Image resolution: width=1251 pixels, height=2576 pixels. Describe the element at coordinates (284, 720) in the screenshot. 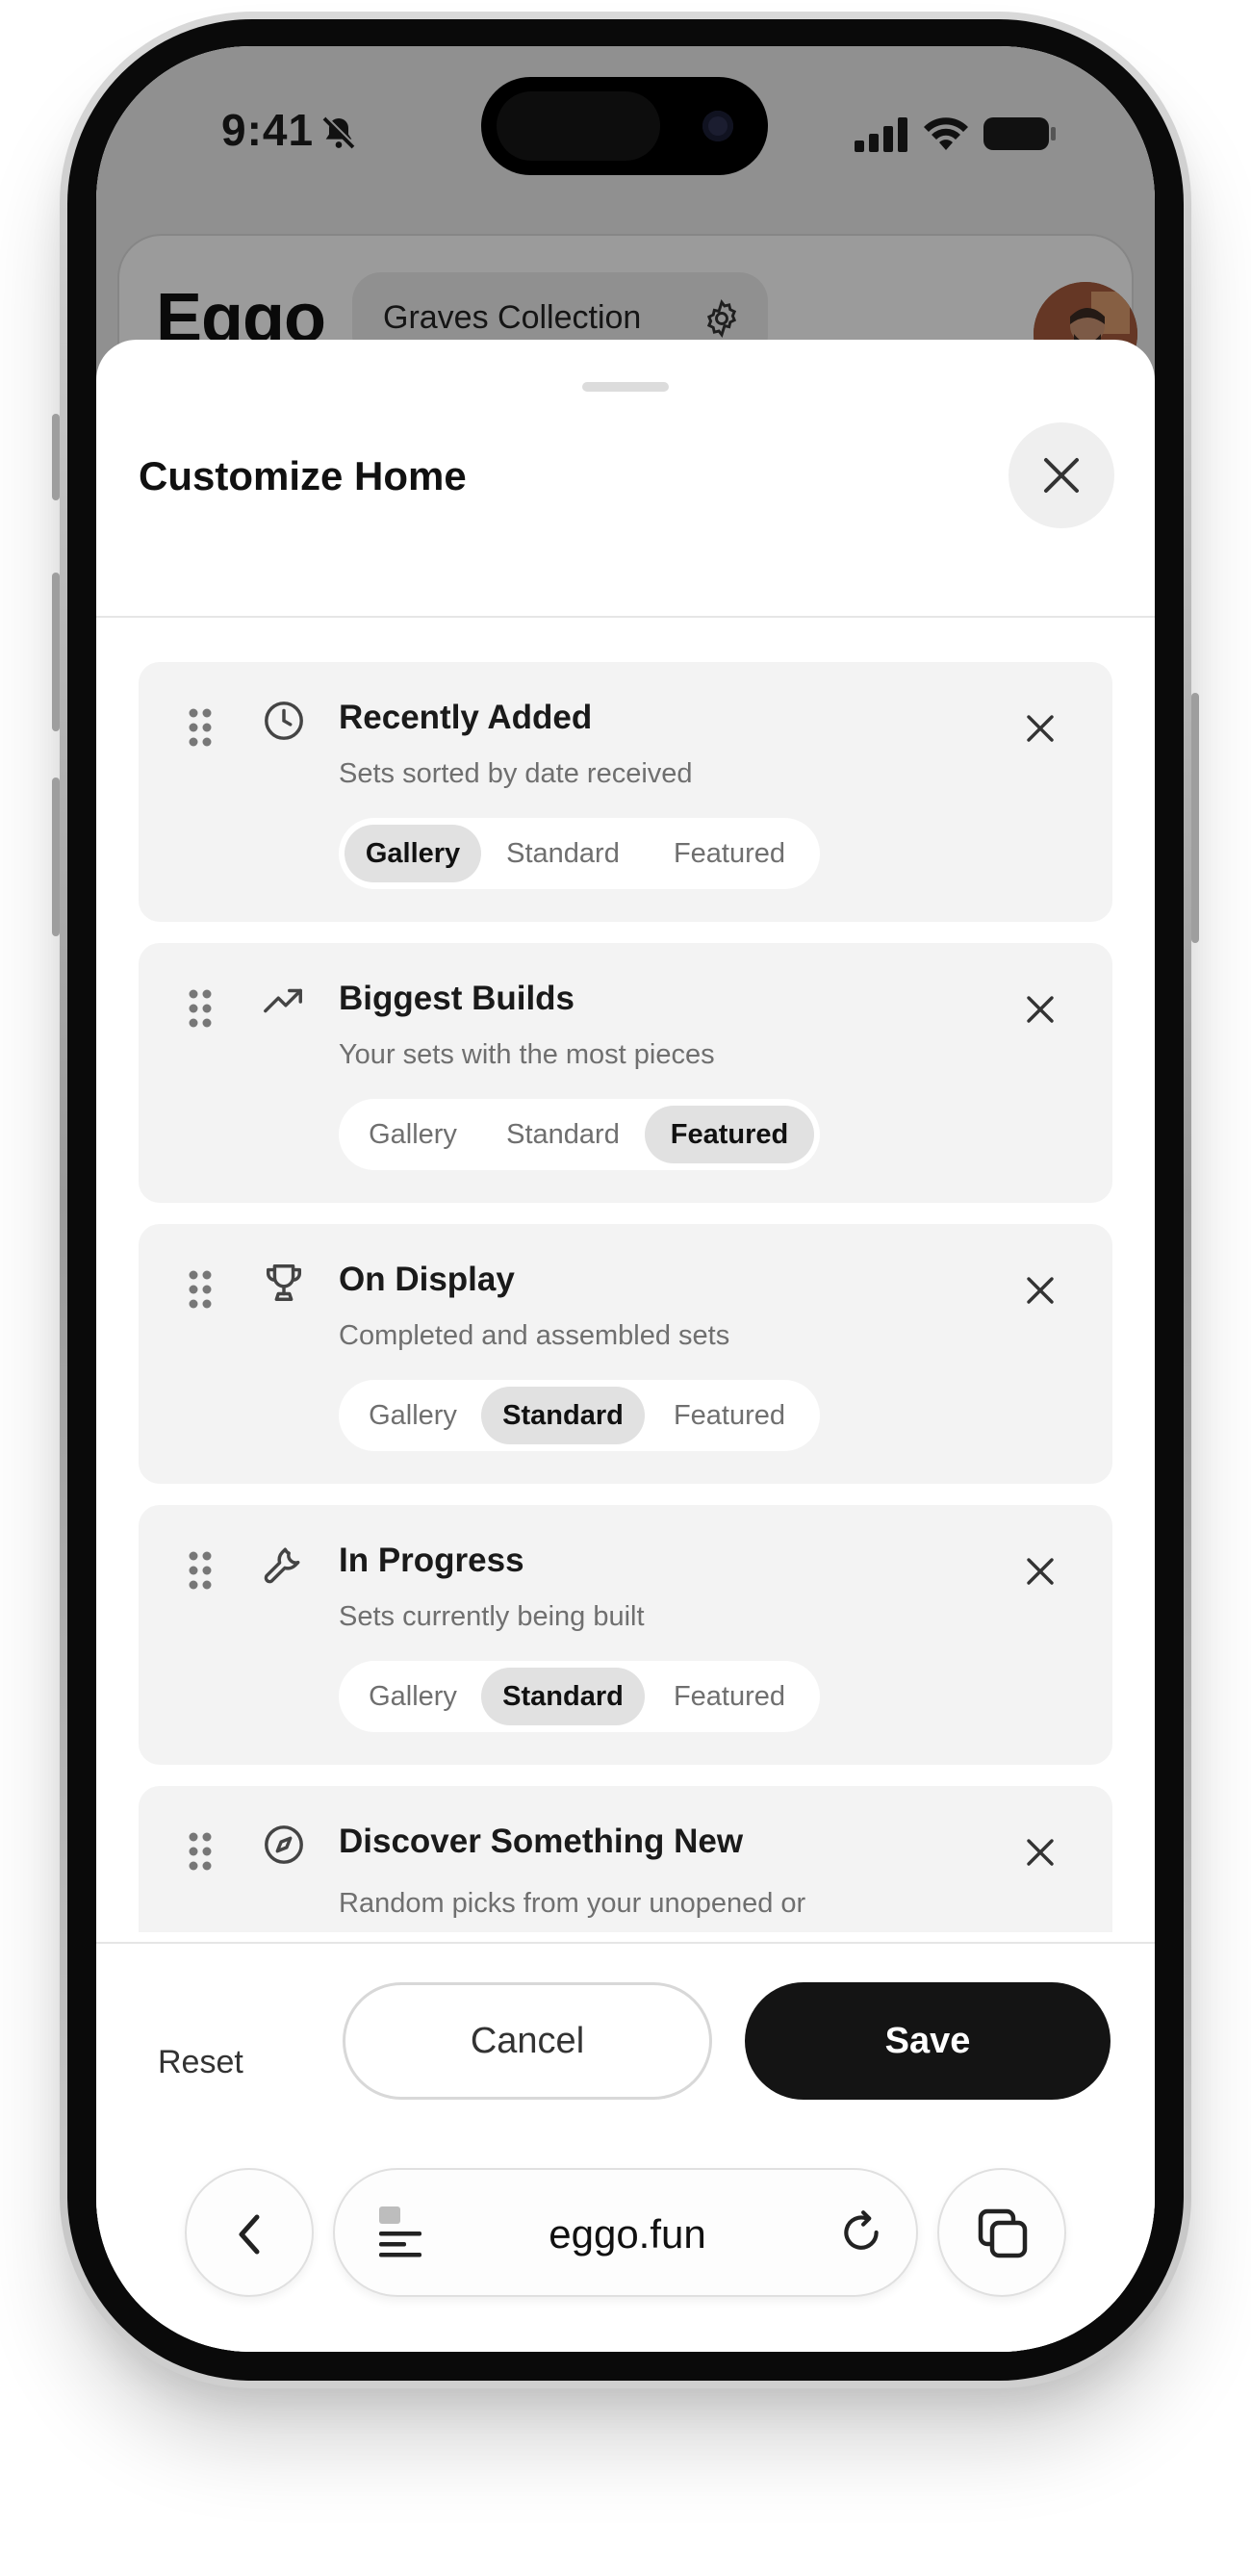

I see `clock-icon` at that location.